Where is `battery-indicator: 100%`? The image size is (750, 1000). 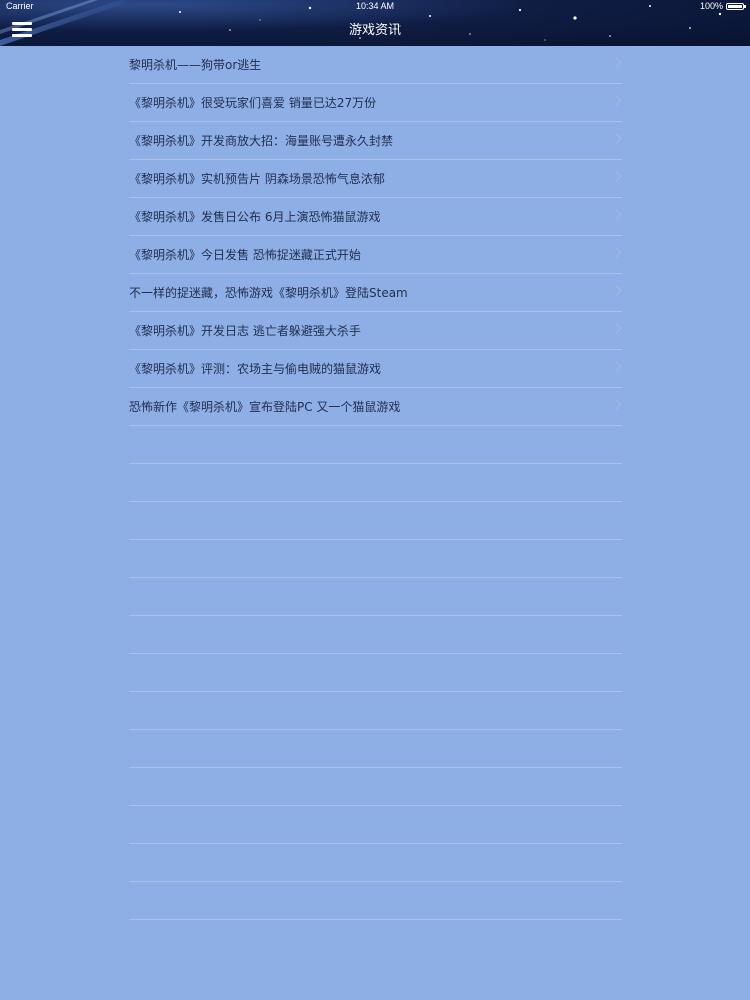 battery-indicator: 100% is located at coordinates (722, 6).